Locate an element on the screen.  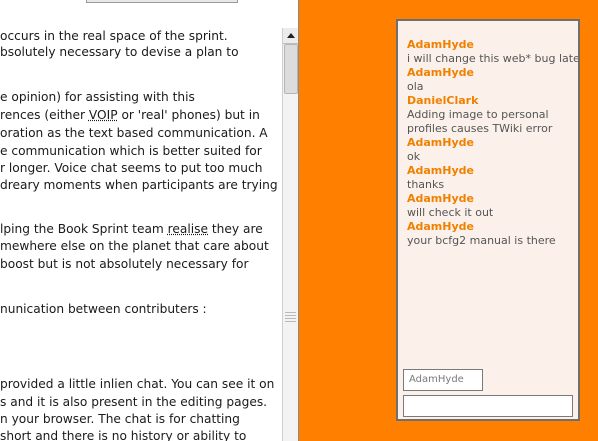
doc-line: occurs in the real space of the sprint. is located at coordinates (114, 36).